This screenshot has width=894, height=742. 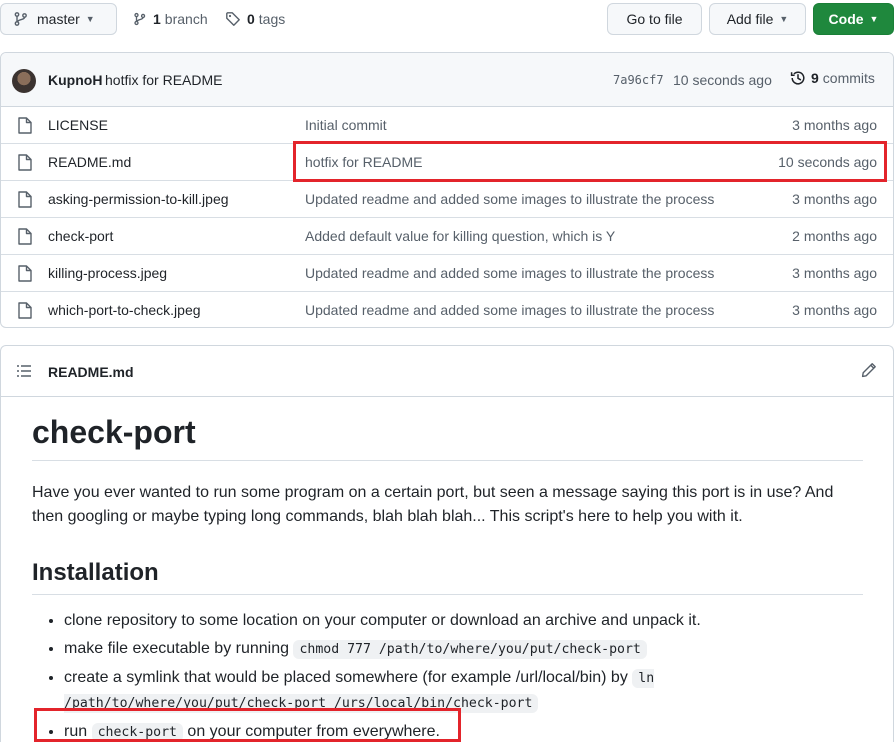 What do you see at coordinates (251, 19) in the screenshot?
I see `tags-count: 0` at bounding box center [251, 19].